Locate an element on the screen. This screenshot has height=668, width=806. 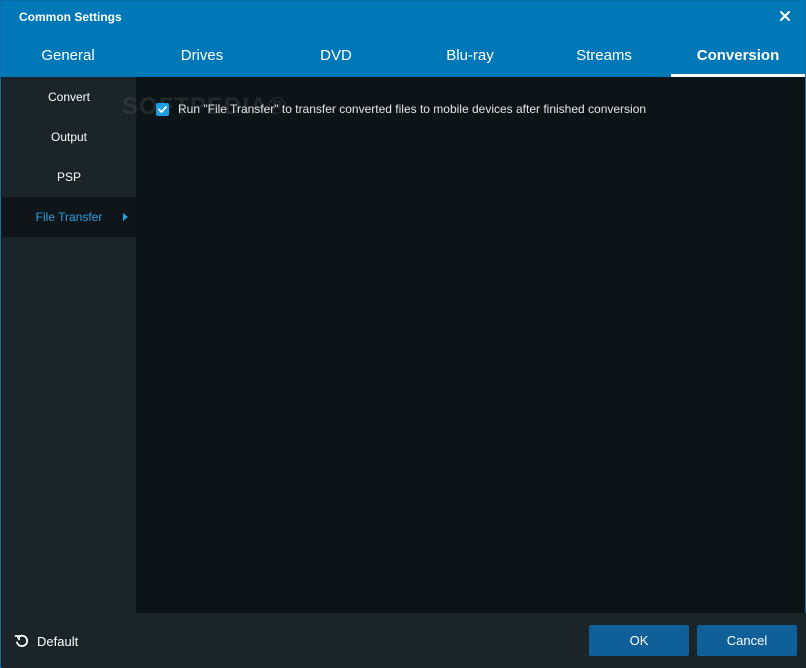
default-button: Default is located at coordinates (46, 641).